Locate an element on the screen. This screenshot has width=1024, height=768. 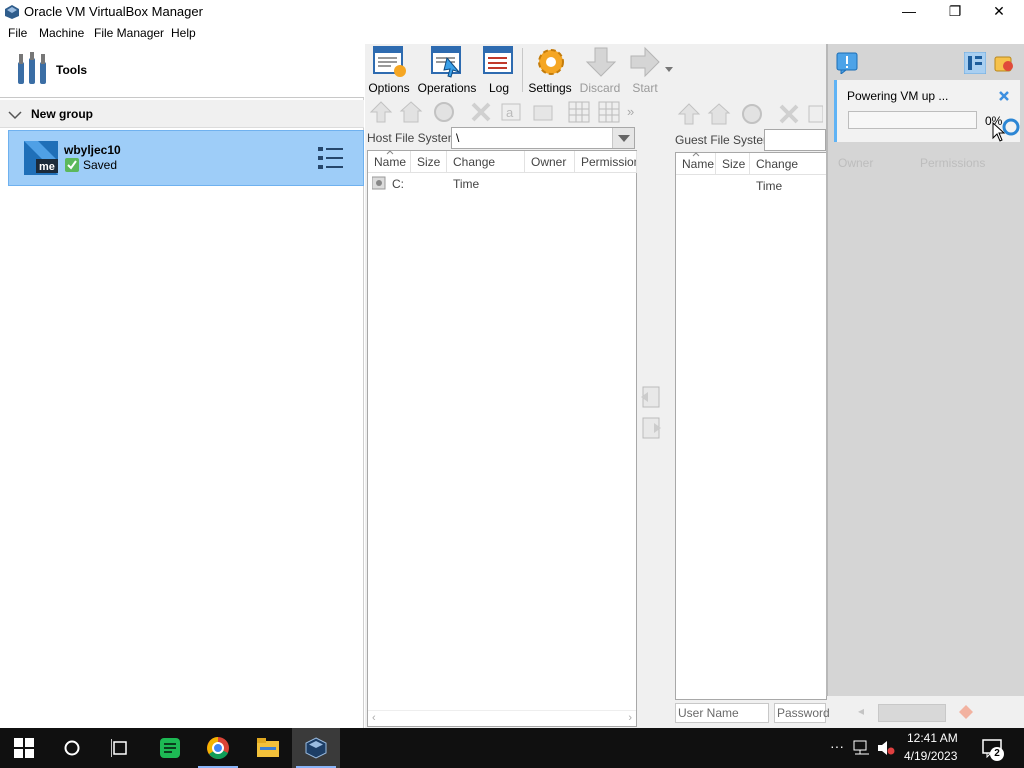
close-notification-icon is located at coordinates (1004, 96).